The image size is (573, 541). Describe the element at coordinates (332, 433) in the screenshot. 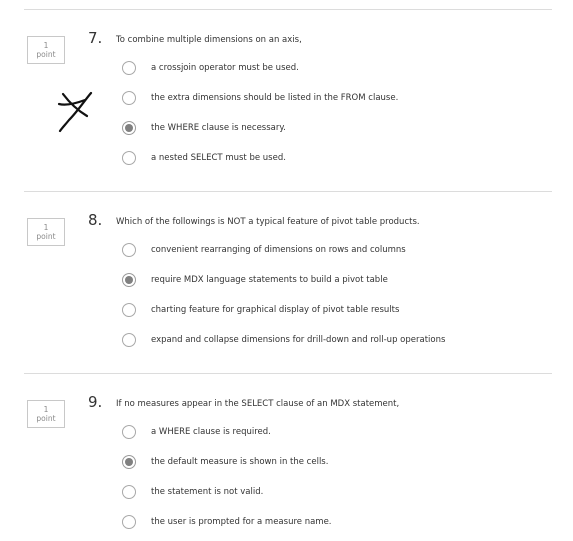

I see `option: a WHERE clause is required.` at that location.